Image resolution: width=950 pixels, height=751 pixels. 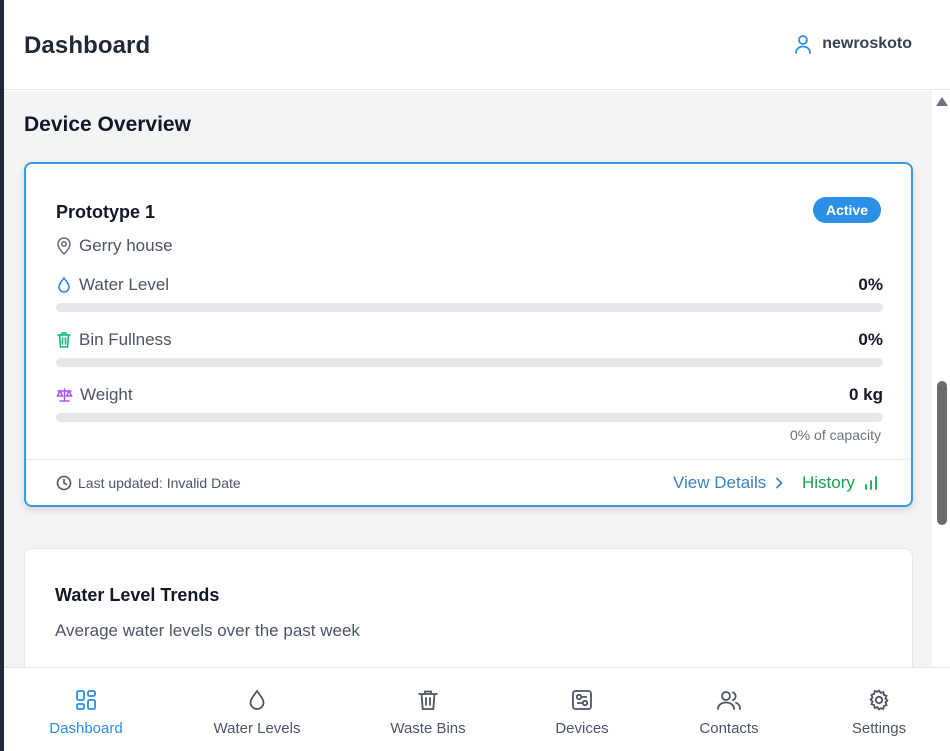 I want to click on clock-icon, so click(x=64, y=483).